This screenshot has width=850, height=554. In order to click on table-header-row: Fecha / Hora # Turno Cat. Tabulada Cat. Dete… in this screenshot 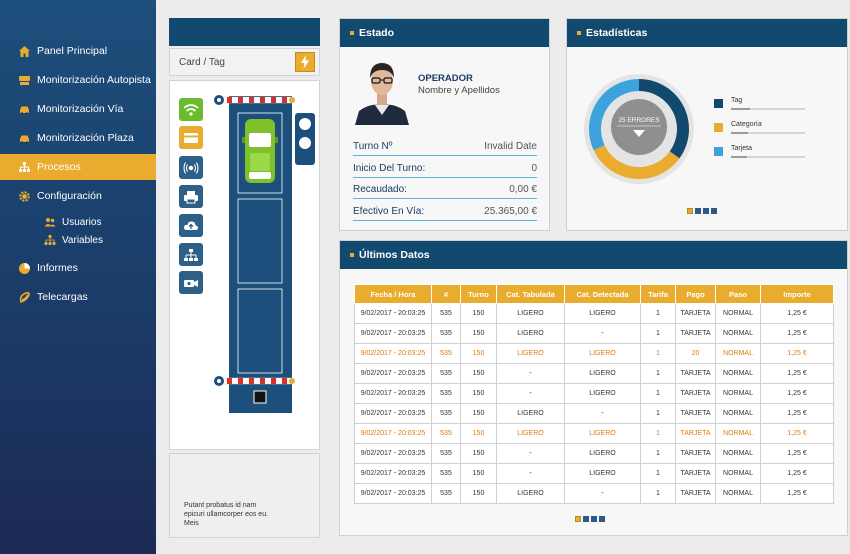, I will do `click(594, 294)`.